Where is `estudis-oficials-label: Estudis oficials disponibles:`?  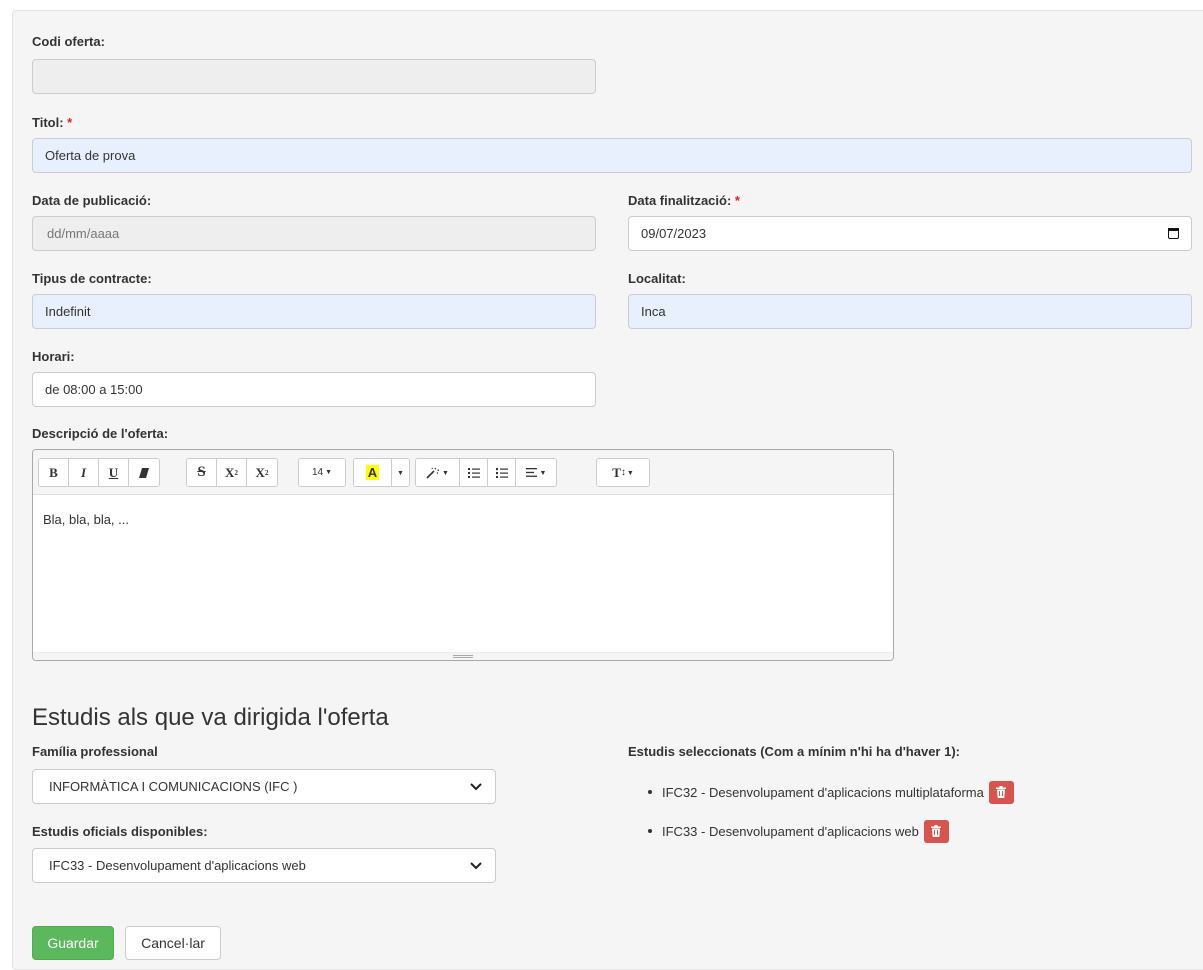
estudis-oficials-label: Estudis oficials disponibles: is located at coordinates (120, 831).